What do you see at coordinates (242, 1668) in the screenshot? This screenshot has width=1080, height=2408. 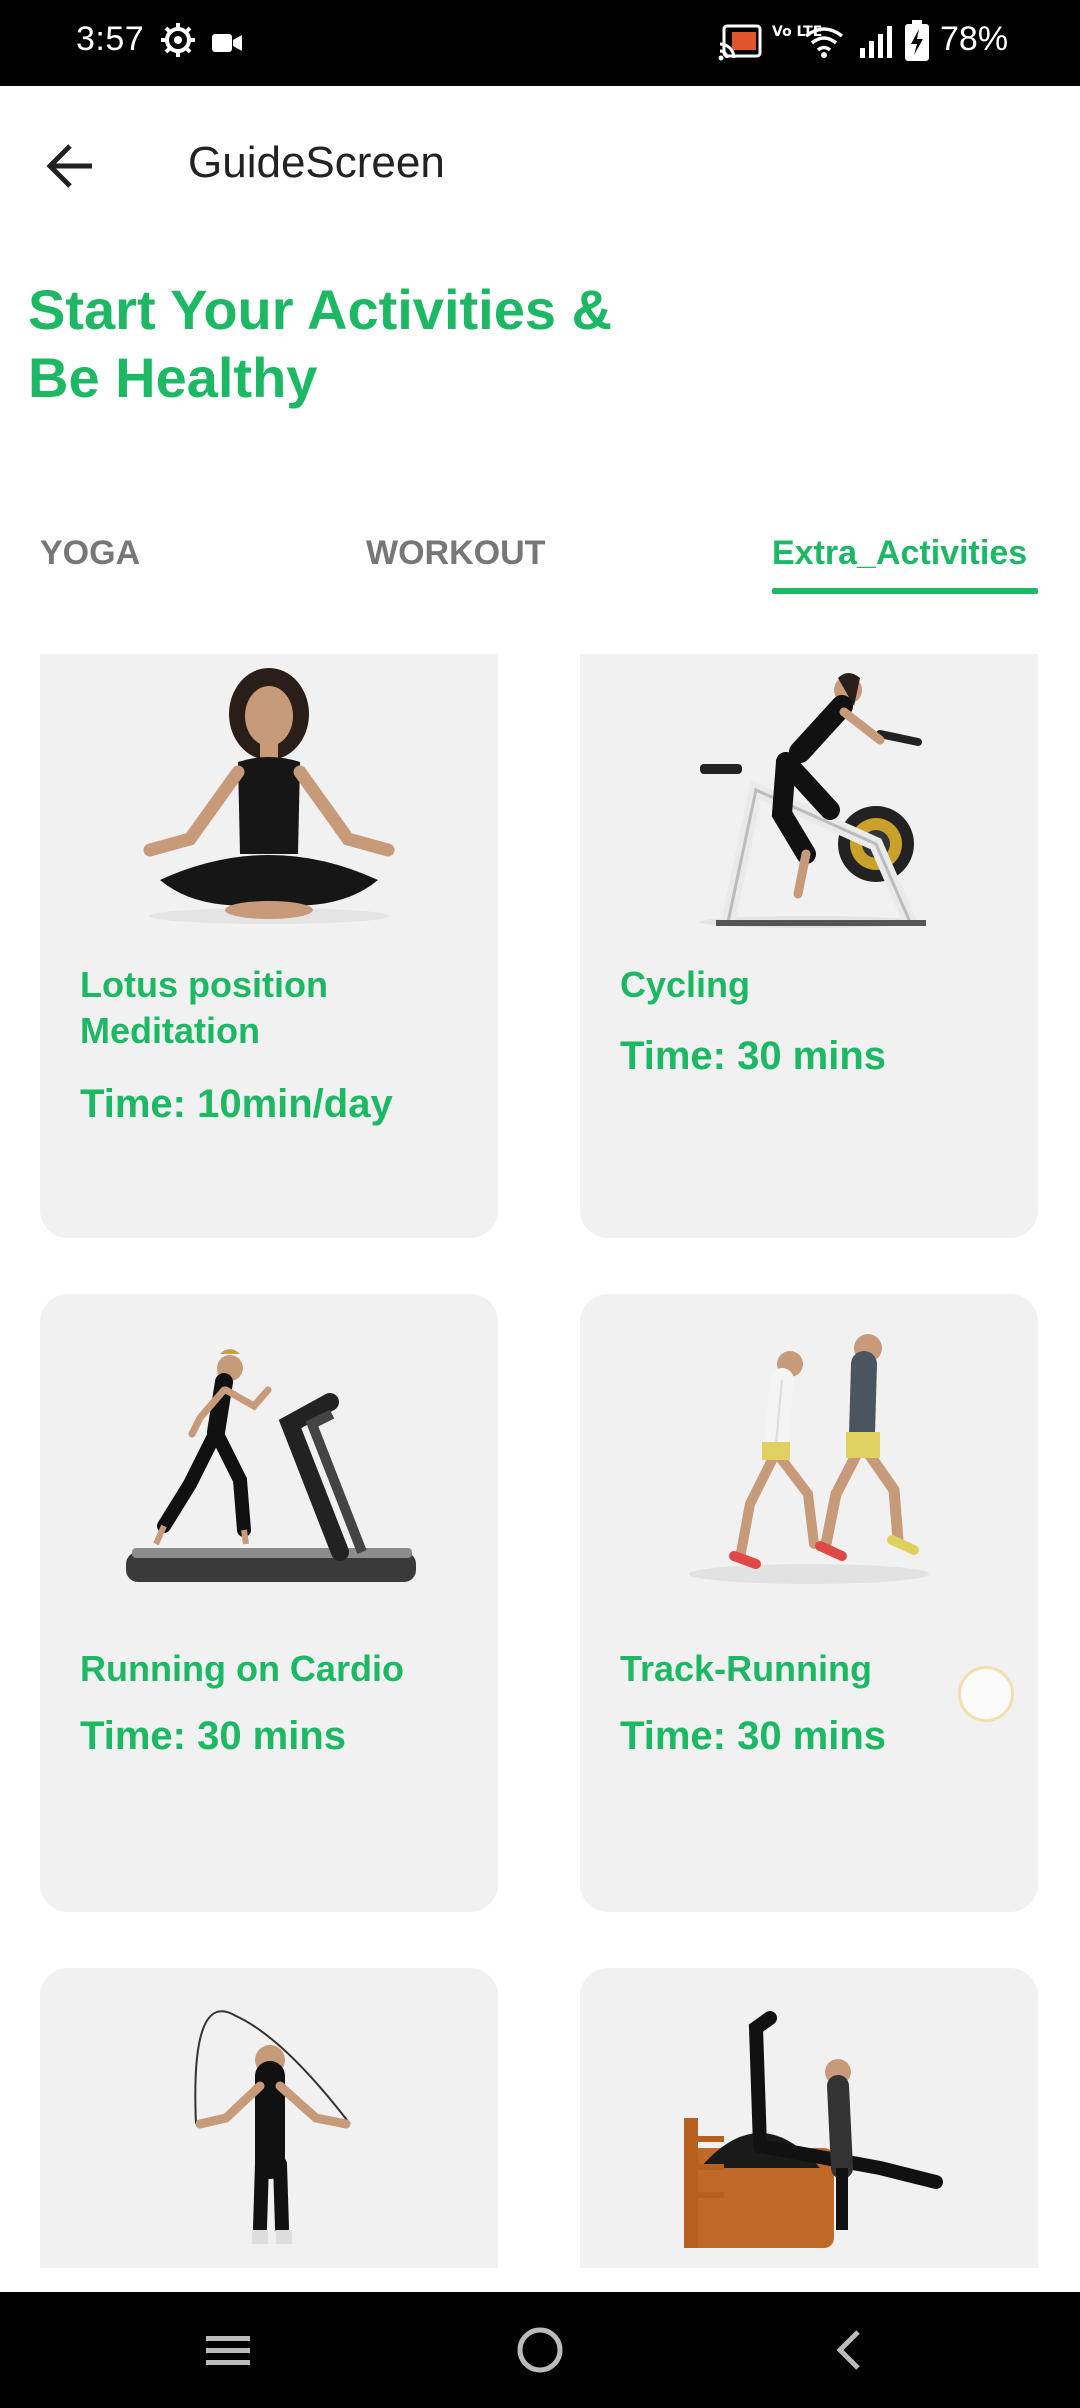 I see `activity-name: Running on Cardio` at bounding box center [242, 1668].